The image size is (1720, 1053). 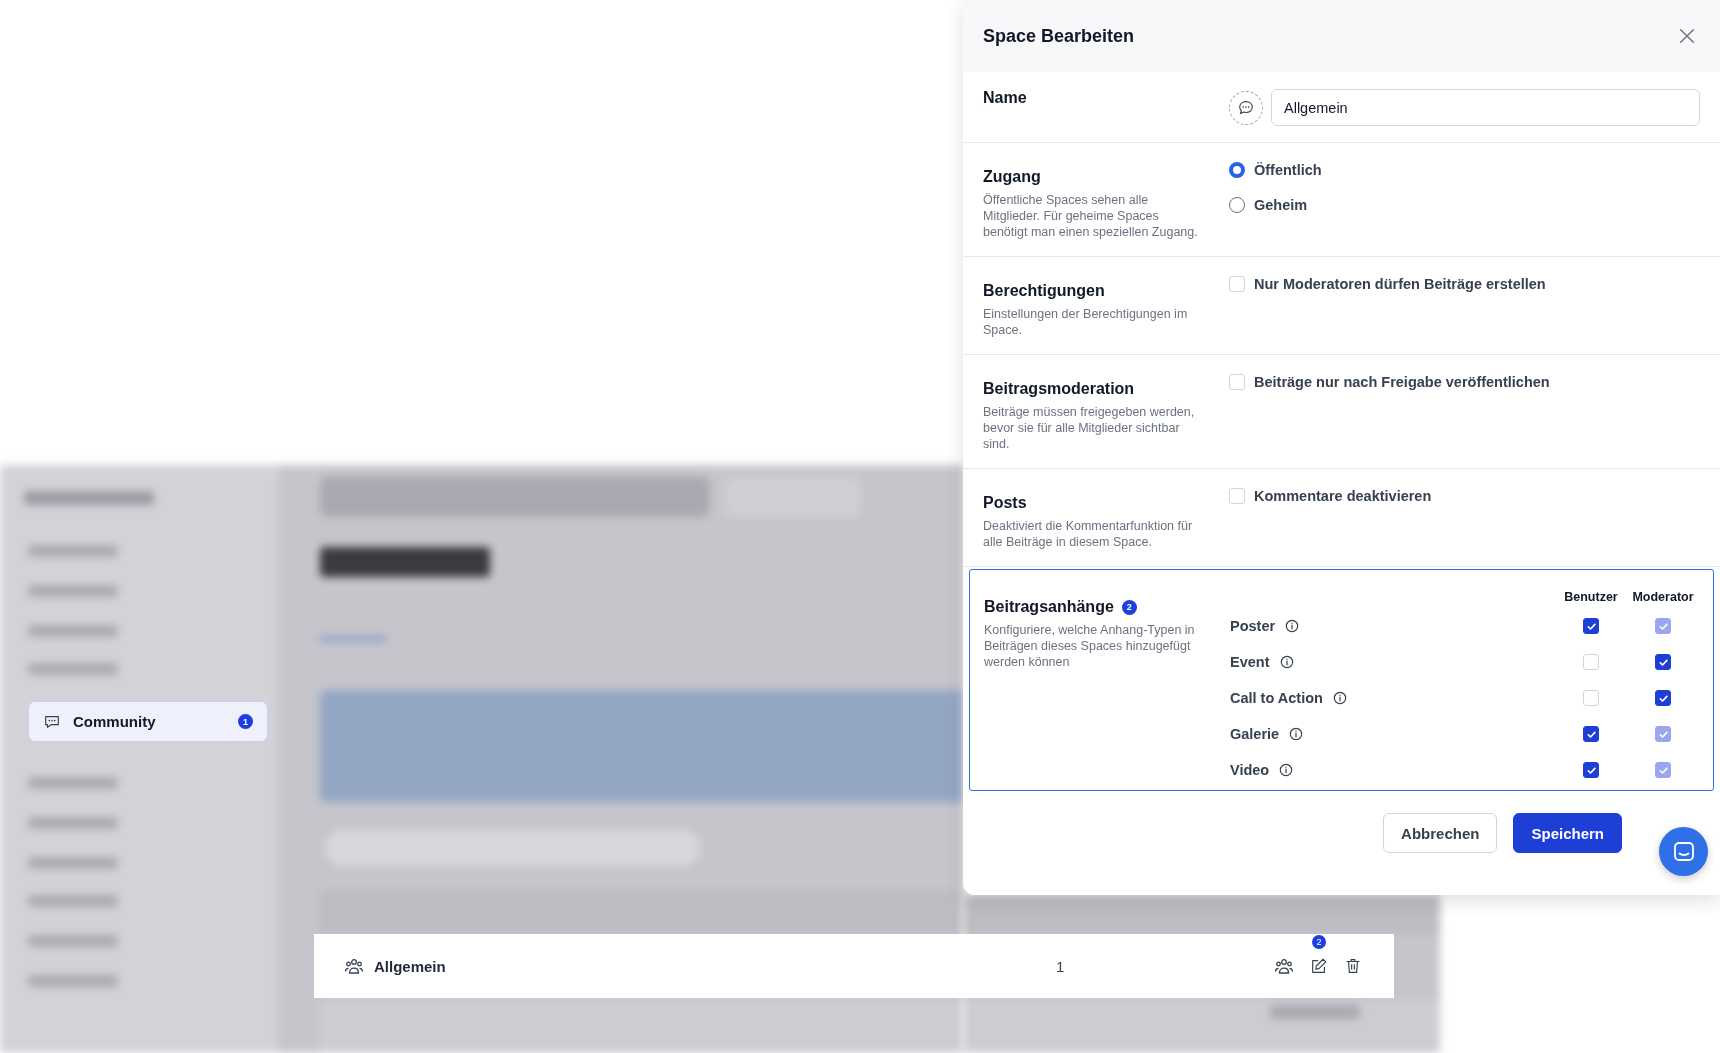 What do you see at coordinates (1086, 322) in the screenshot?
I see `section-description: Einstellungen der Berechtigungen im Space.` at bounding box center [1086, 322].